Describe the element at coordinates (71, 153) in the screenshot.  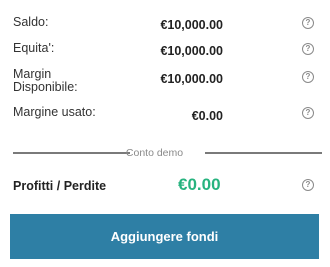
I see `divider-line-left` at that location.